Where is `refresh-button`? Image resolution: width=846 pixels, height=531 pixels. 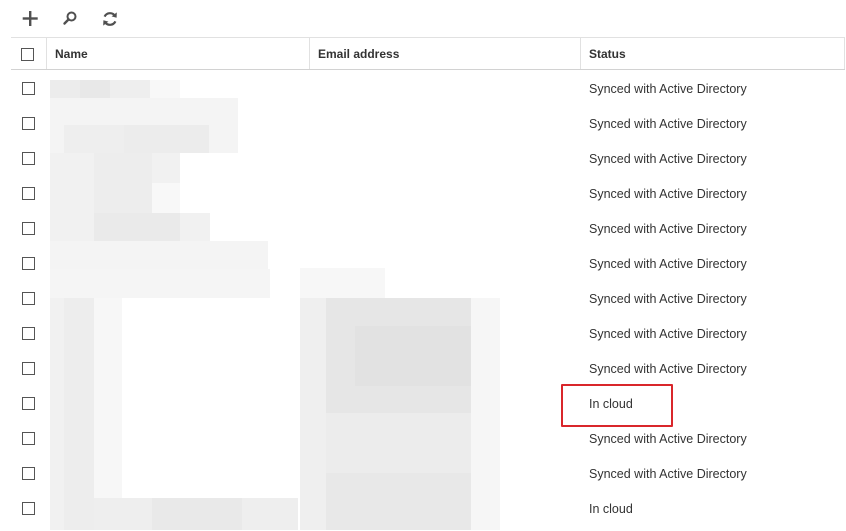 refresh-button is located at coordinates (110, 19).